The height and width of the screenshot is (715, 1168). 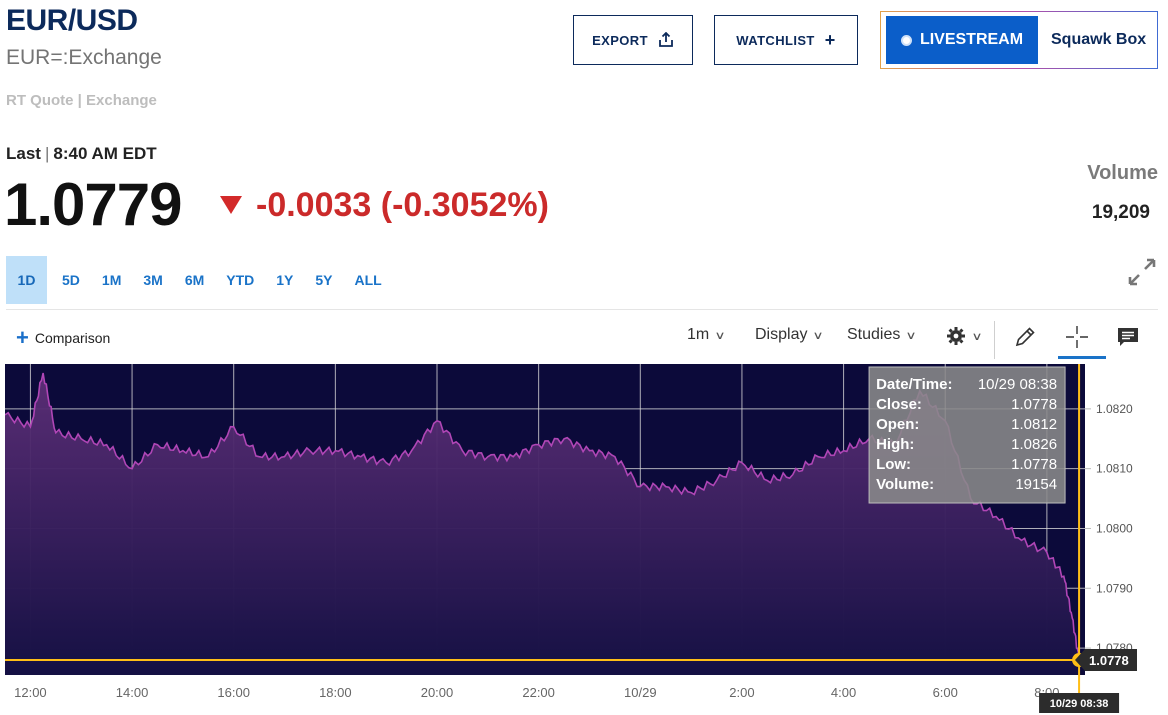 What do you see at coordinates (240, 280) in the screenshot?
I see `range-tab-ytd: YTD` at bounding box center [240, 280].